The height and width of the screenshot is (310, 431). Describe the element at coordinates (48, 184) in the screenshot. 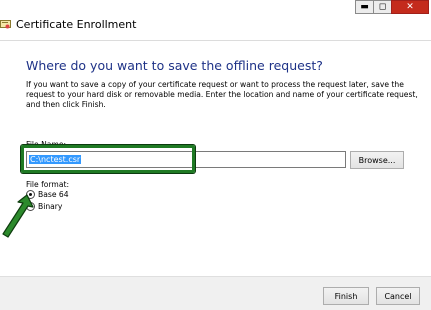

I see `file-format-label: File format:` at that location.